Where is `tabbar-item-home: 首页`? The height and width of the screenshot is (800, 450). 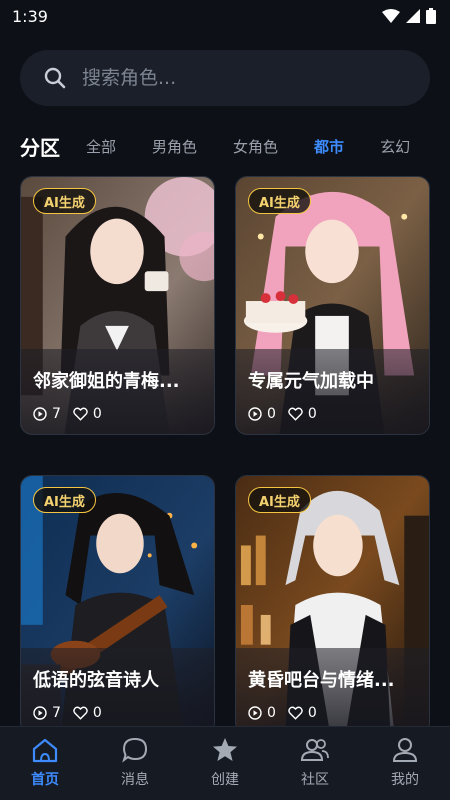 tabbar-item-home: 首页 is located at coordinates (45, 763).